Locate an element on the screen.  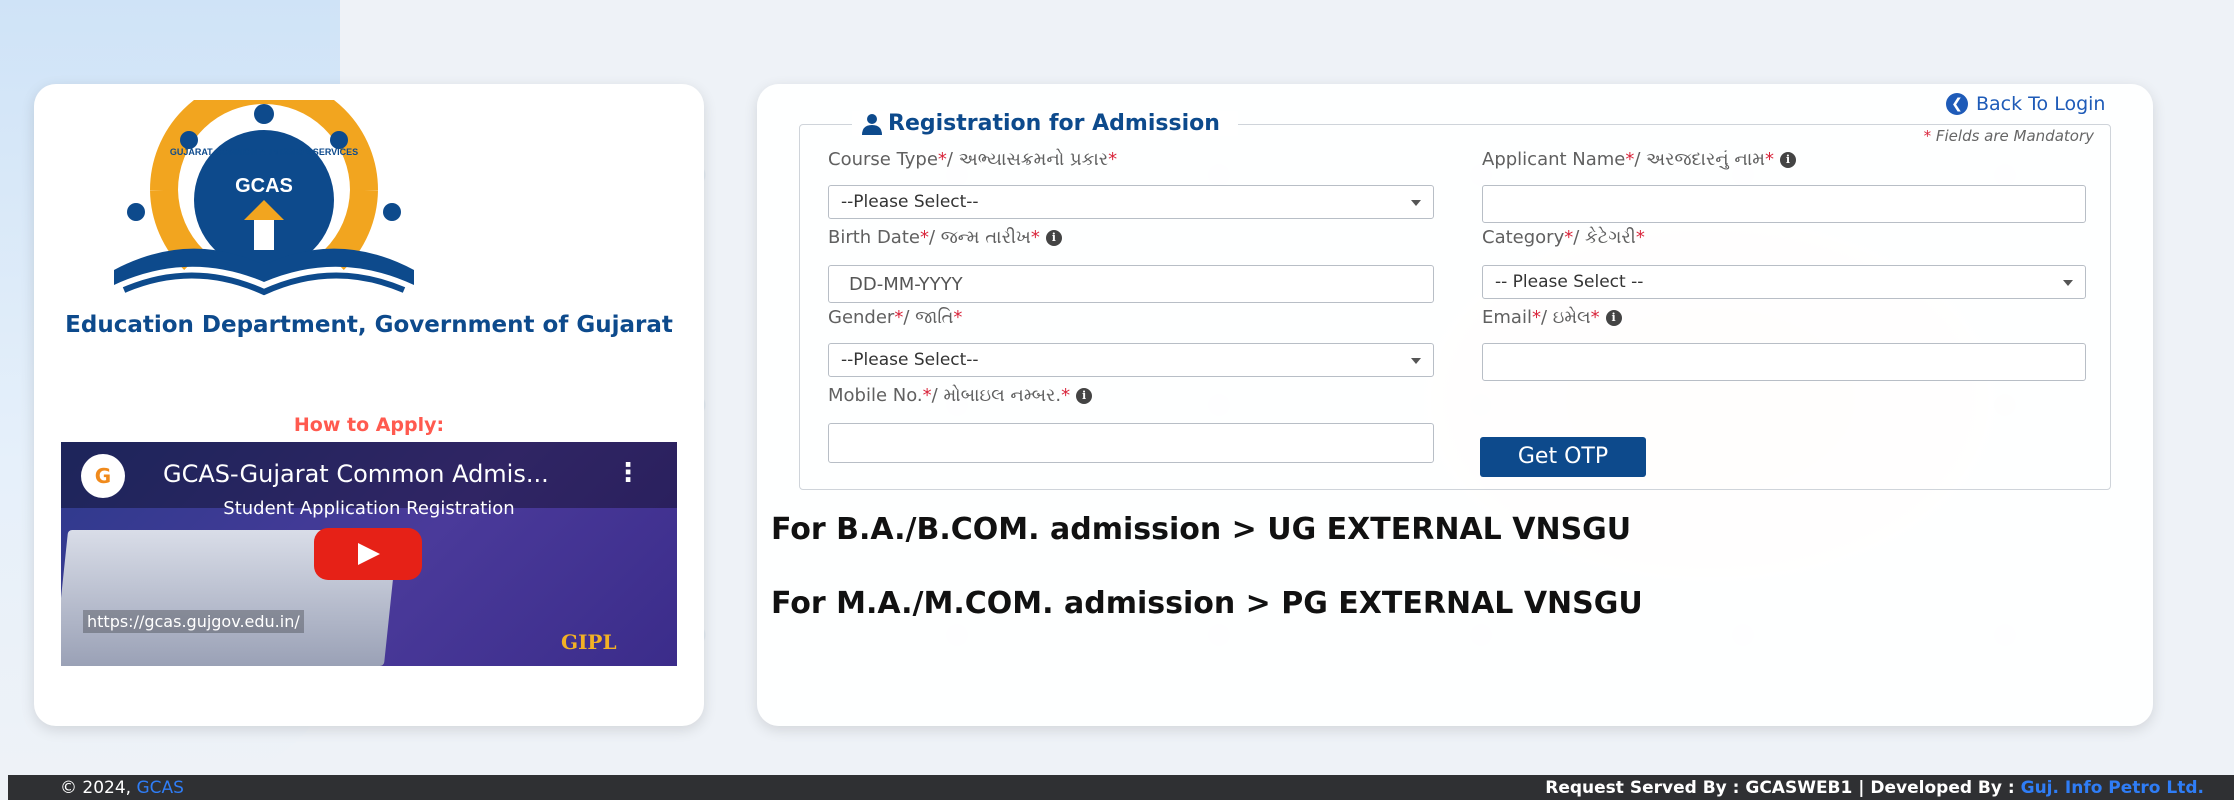
logo-center-text: GCAS is located at coordinates (264, 186).